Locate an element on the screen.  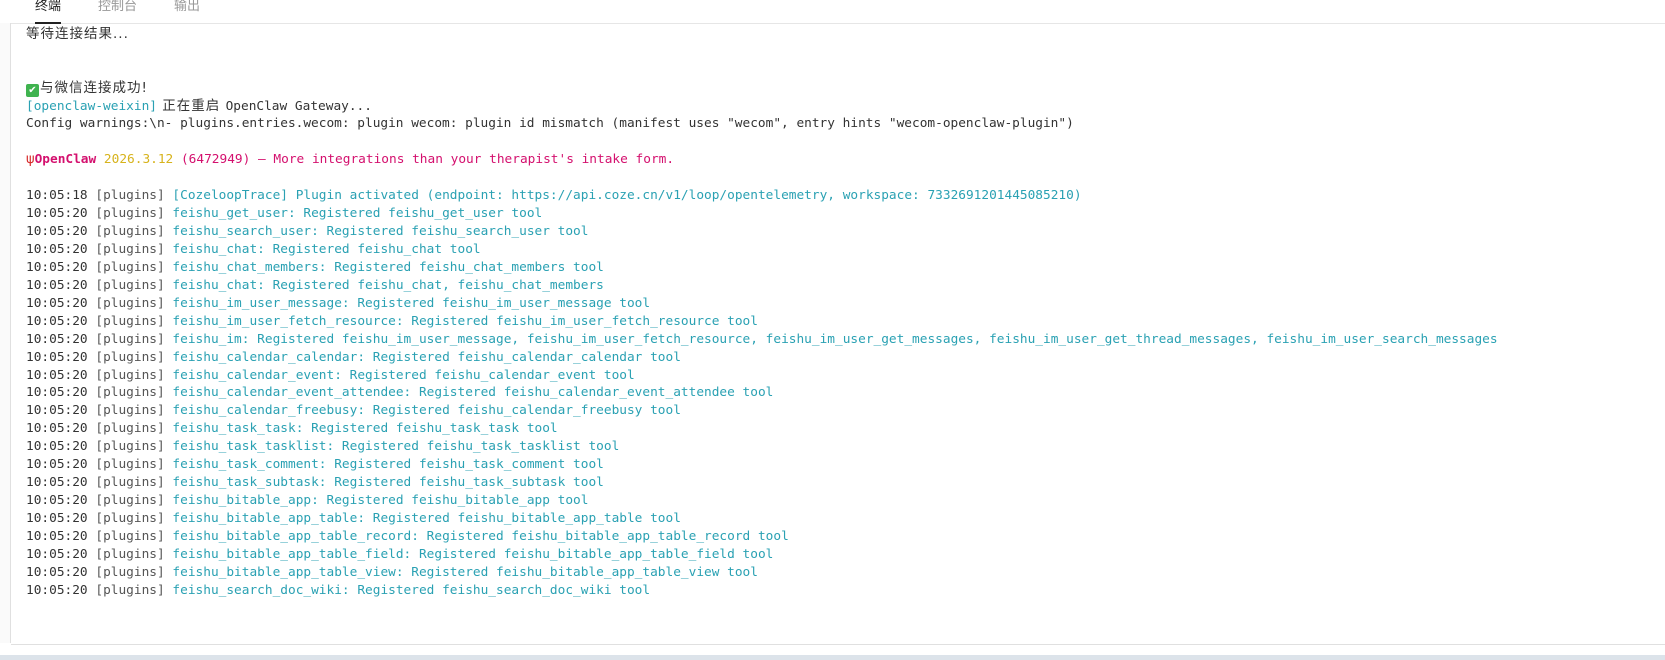
tab-output: 输出 is located at coordinates (187, 11).